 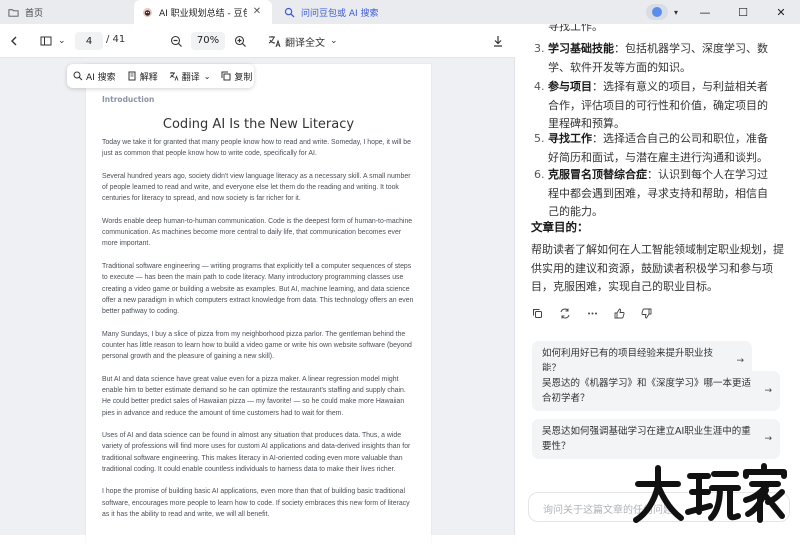 I want to click on list-number: 5., so click(x=539, y=138).